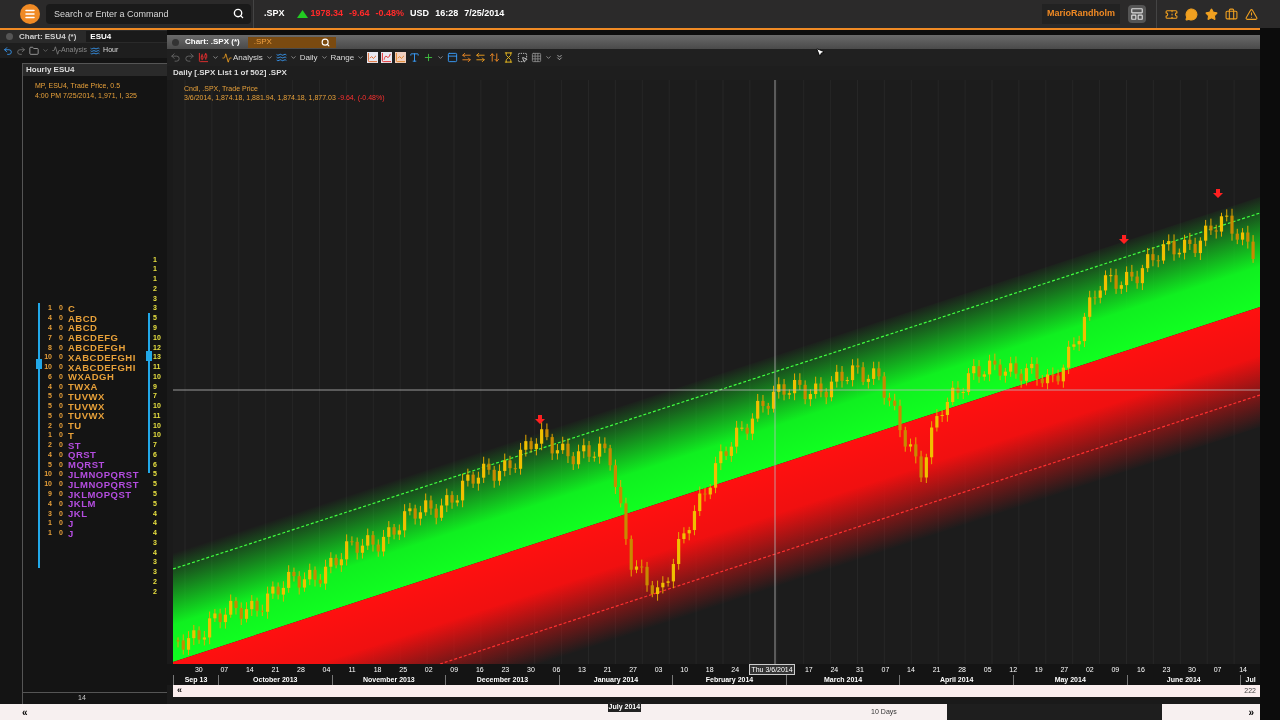  What do you see at coordinates (415, 57) in the screenshot?
I see `text-tool-icon` at bounding box center [415, 57].